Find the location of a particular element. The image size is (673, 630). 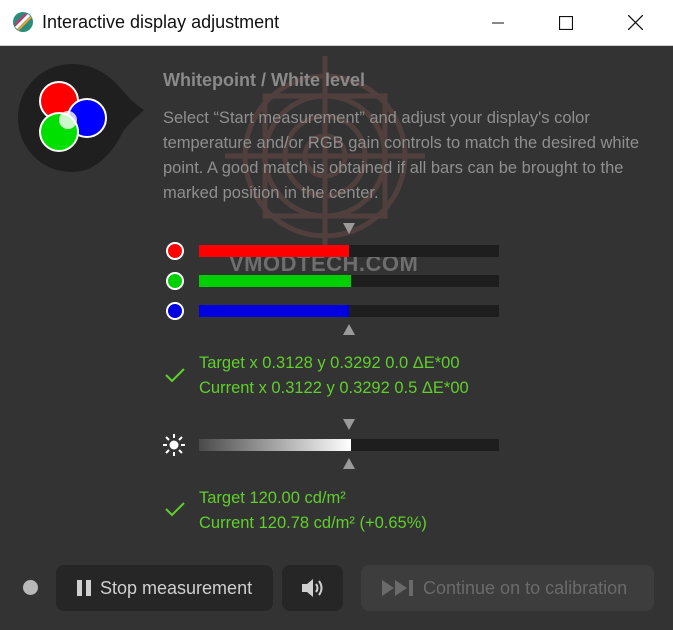

continue-calibration-label: Continue on to calibration is located at coordinates (525, 587).